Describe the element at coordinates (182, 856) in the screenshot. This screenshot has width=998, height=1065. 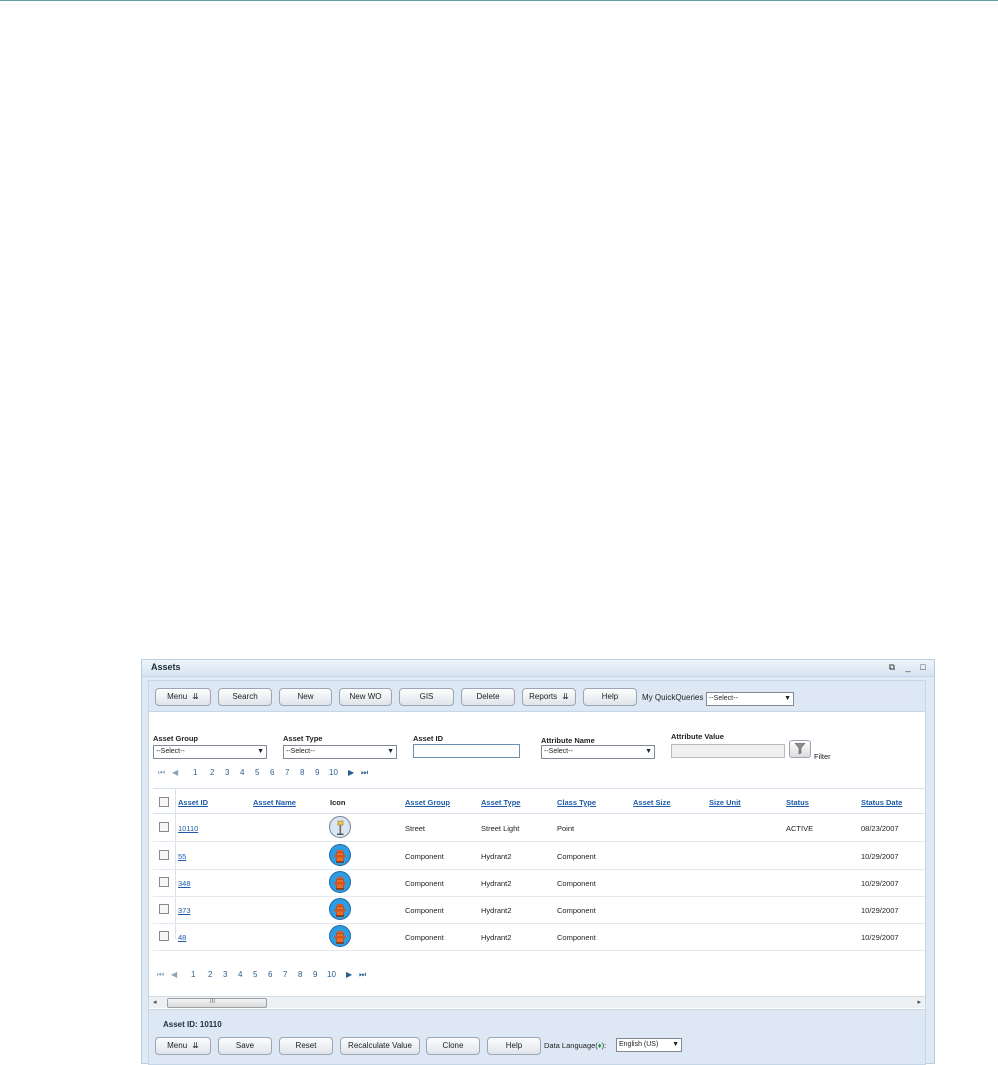
I see `asset-id-link: 55` at that location.